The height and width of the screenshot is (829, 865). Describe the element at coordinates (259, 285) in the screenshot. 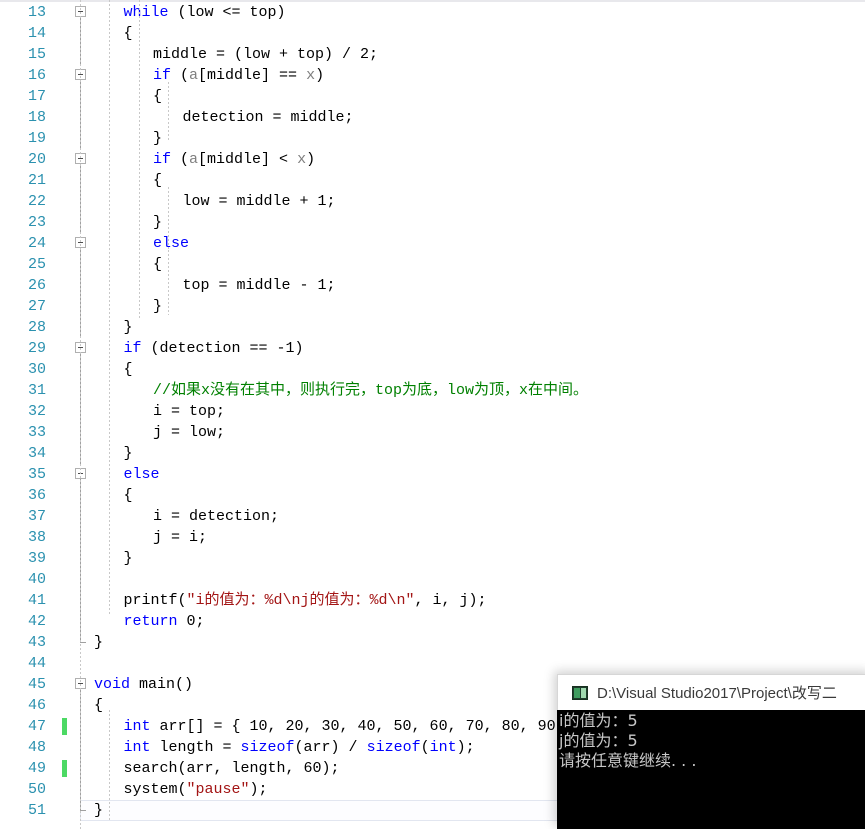

I see `code-text: top = middle - 1;` at that location.